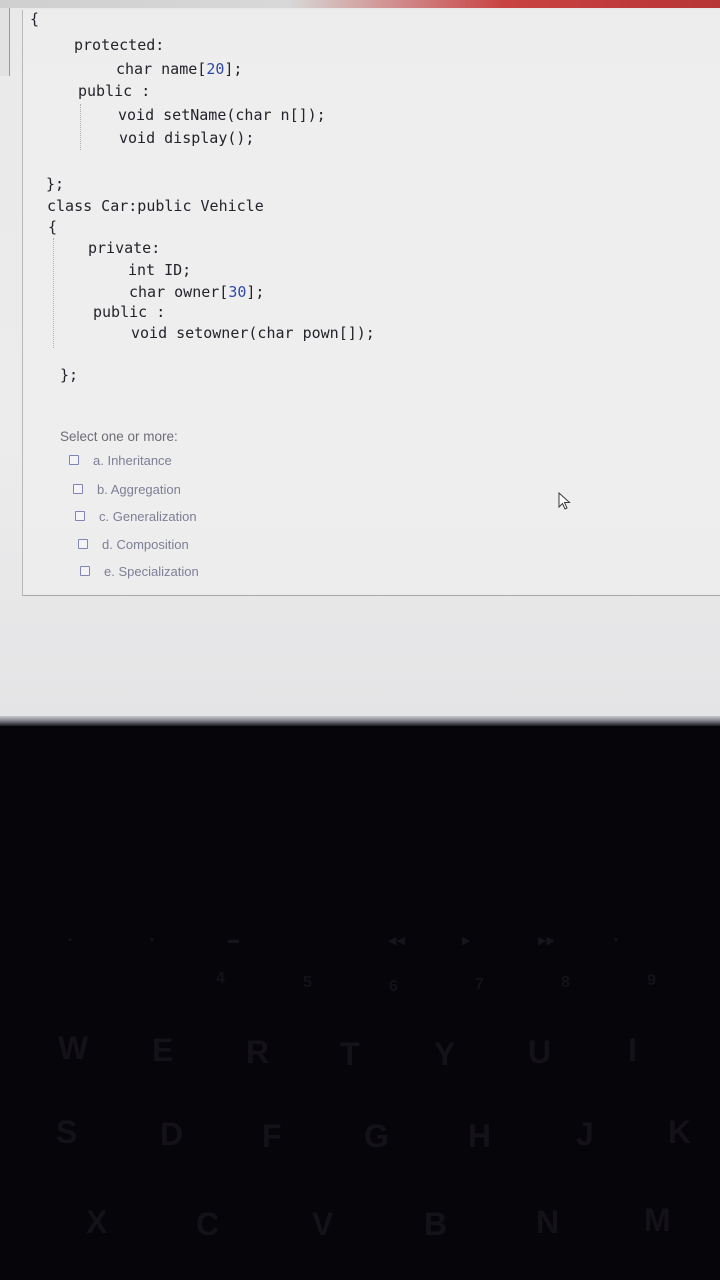  Describe the element at coordinates (548, 1222) in the screenshot. I see `key-n: N` at that location.